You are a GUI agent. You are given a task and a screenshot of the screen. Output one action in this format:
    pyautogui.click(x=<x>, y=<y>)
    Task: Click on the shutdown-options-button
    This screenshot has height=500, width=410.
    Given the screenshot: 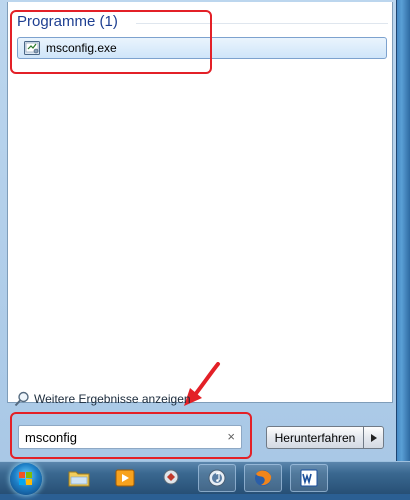 What is the action you would take?
    pyautogui.click(x=373, y=437)
    